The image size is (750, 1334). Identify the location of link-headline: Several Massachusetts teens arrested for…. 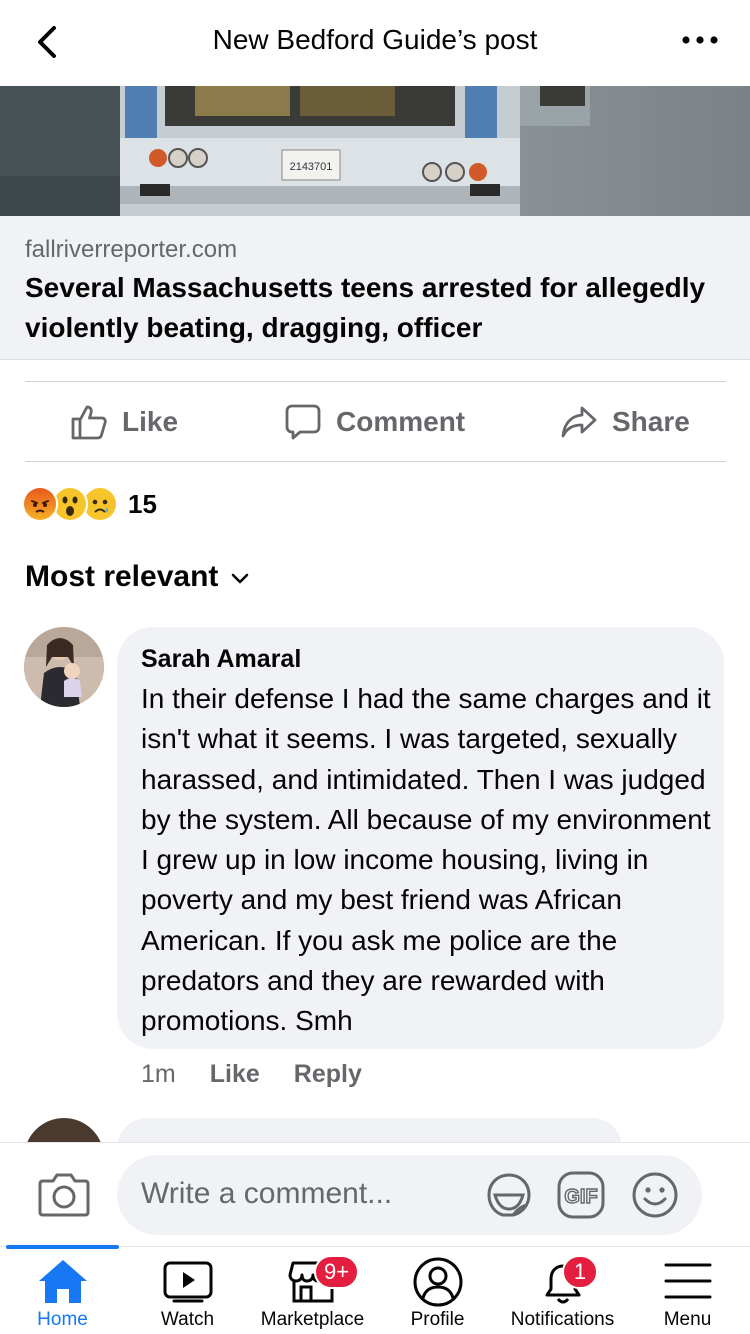
(365, 307).